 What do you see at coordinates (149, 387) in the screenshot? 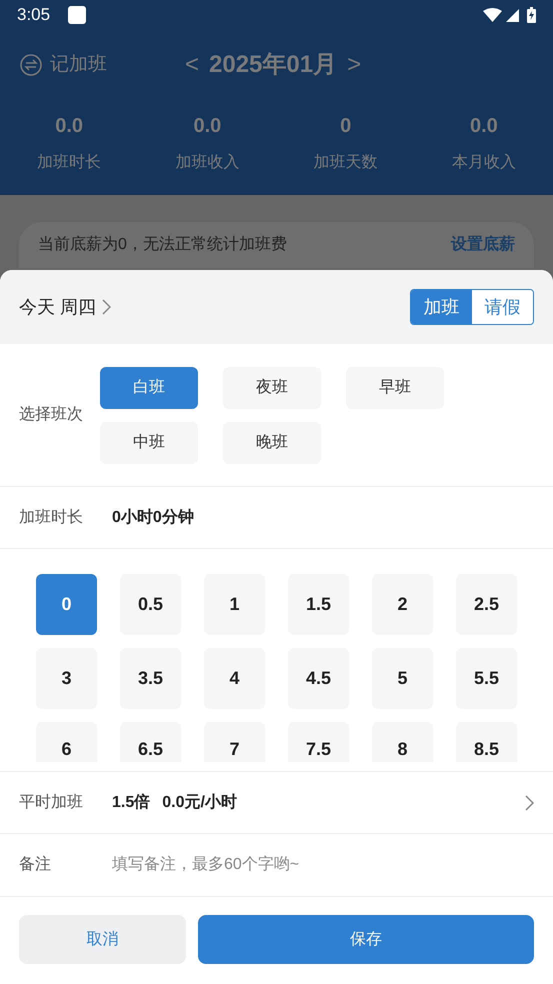
I see `shift-option: 白班` at bounding box center [149, 387].